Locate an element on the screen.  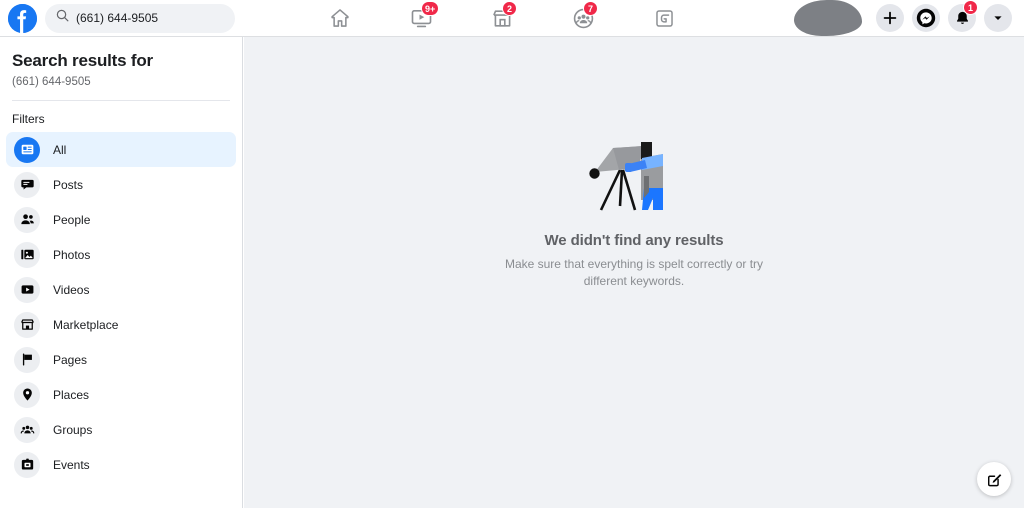
sidebar-item-label: Groups is located at coordinates (73, 429).